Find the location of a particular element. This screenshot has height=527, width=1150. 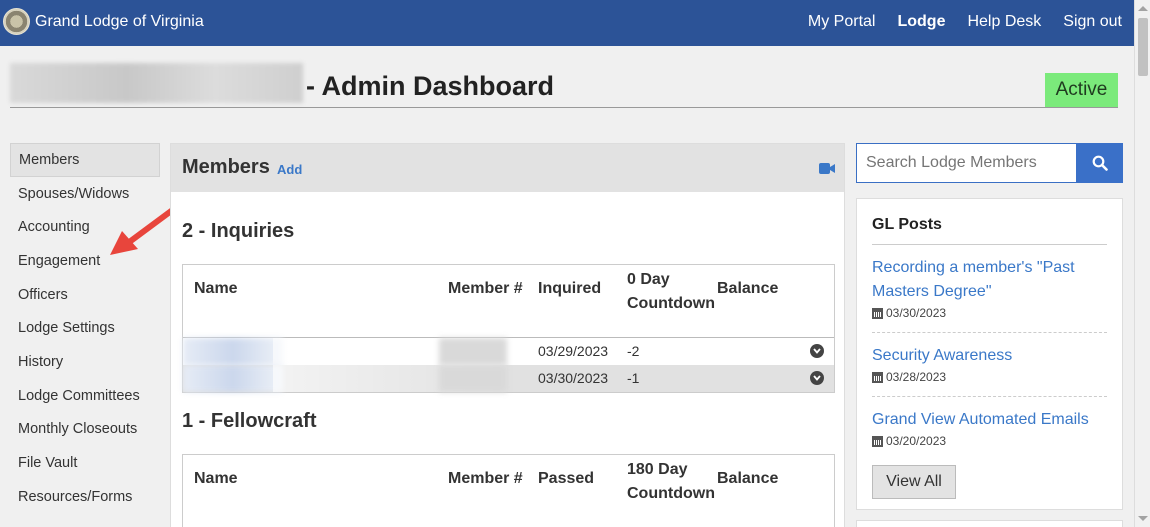

inquired-date: 03/29/2023 is located at coordinates (573, 351).